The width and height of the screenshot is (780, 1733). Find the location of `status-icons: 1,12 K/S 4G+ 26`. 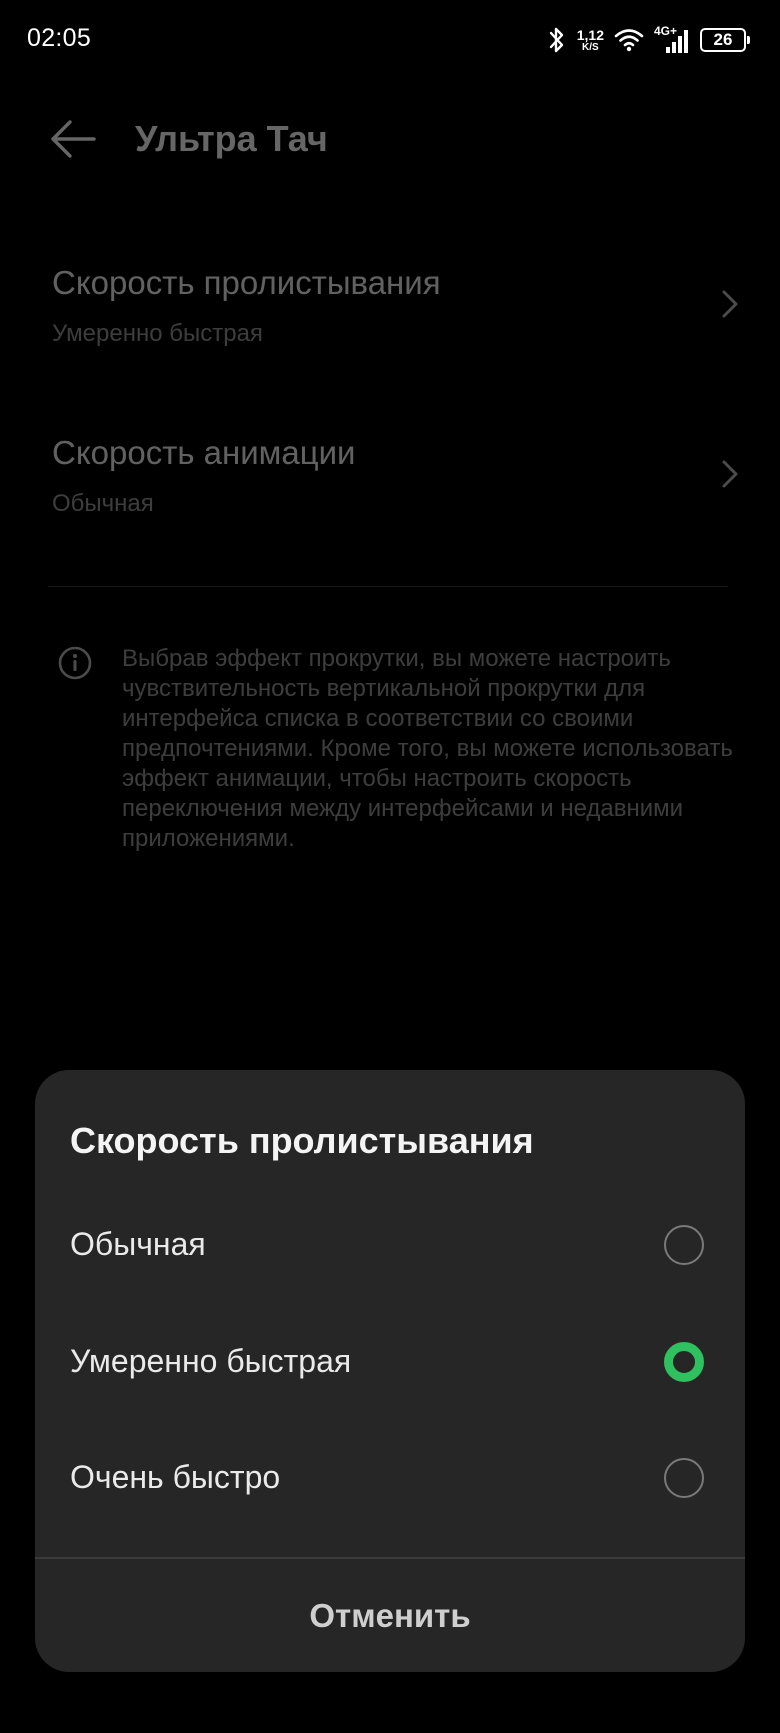

status-icons: 1,12 K/S 4G+ 26 is located at coordinates (643, 40).